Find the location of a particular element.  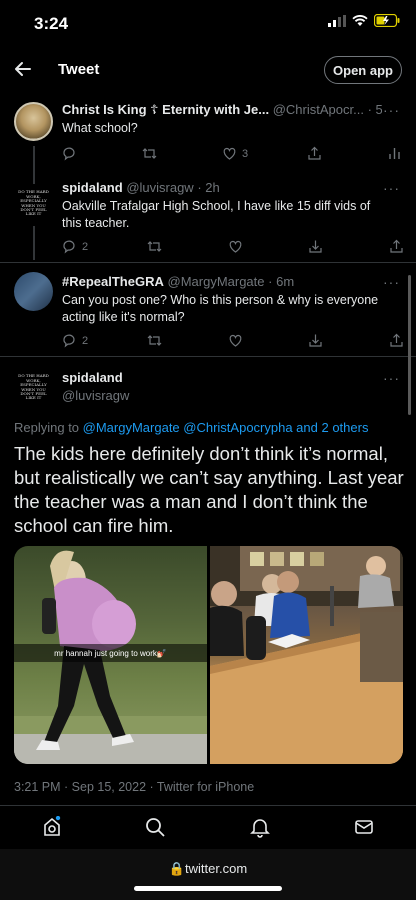

classroom-illustration is located at coordinates (306, 655).